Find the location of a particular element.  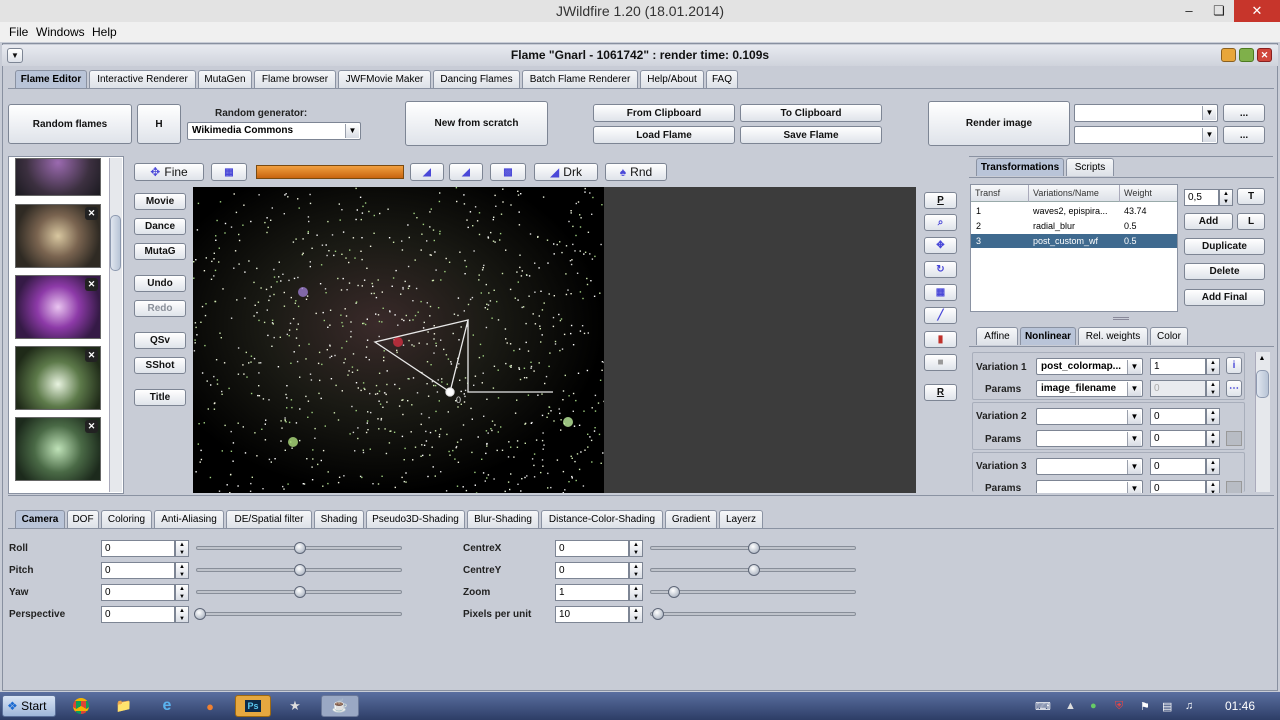

clock: 01:46 is located at coordinates (1240, 706).